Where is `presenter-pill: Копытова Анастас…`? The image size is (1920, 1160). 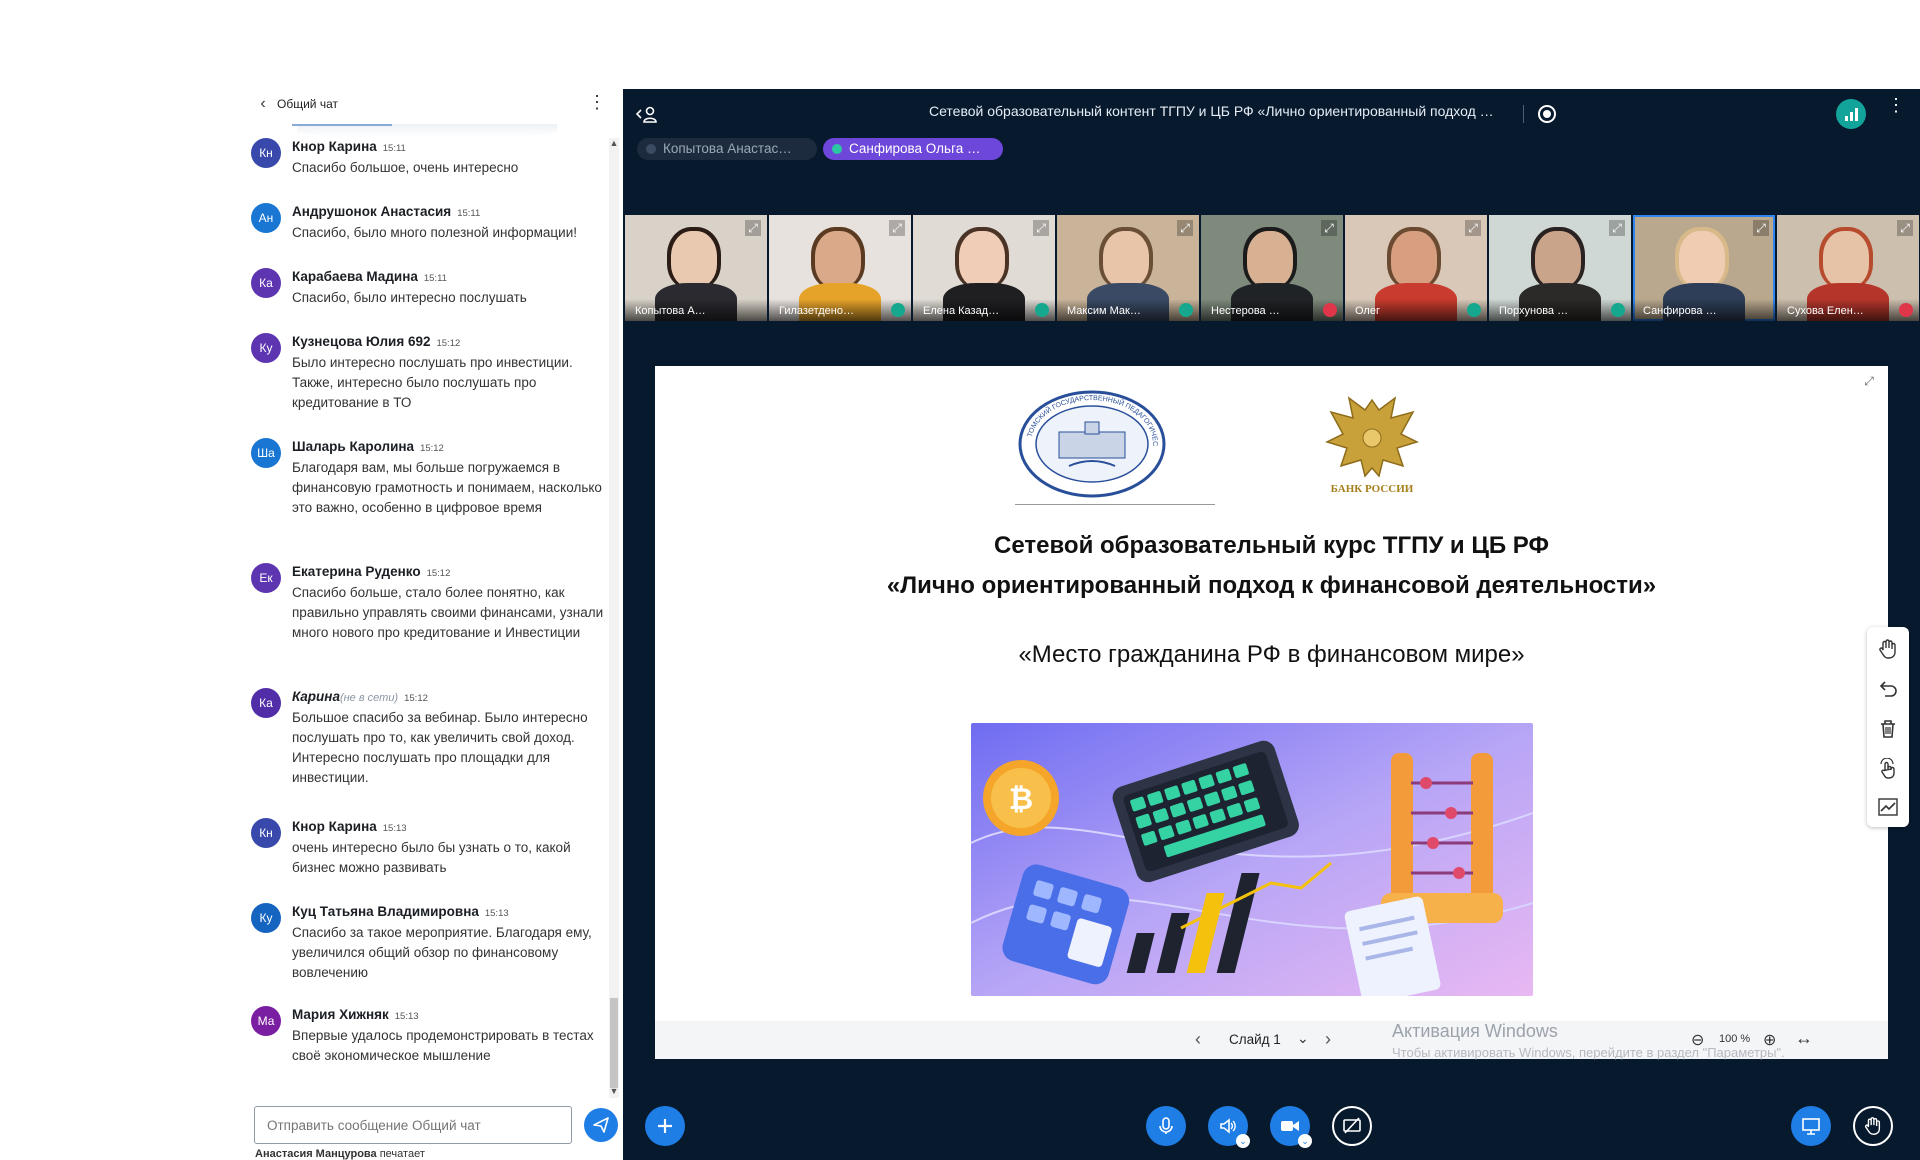 presenter-pill: Копытова Анастас… is located at coordinates (727, 149).